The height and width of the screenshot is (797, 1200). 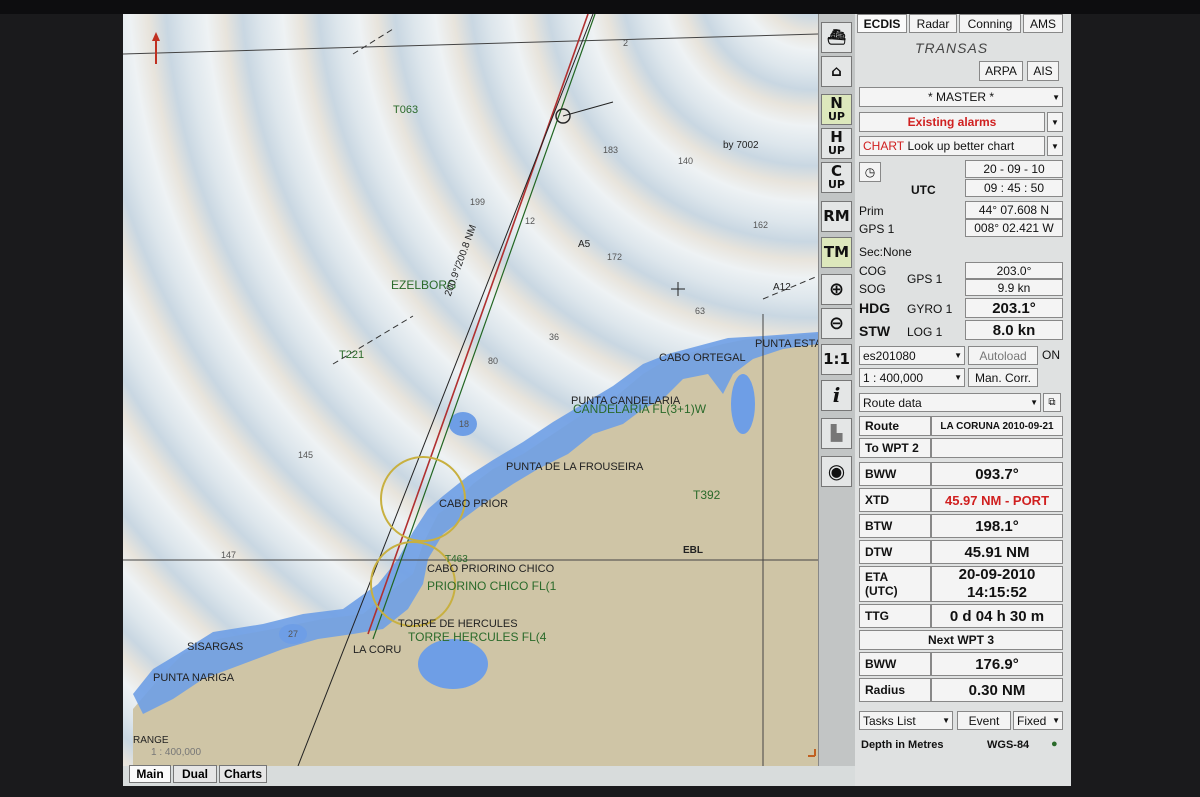 I want to click on depth-sounding: 162, so click(x=761, y=225).